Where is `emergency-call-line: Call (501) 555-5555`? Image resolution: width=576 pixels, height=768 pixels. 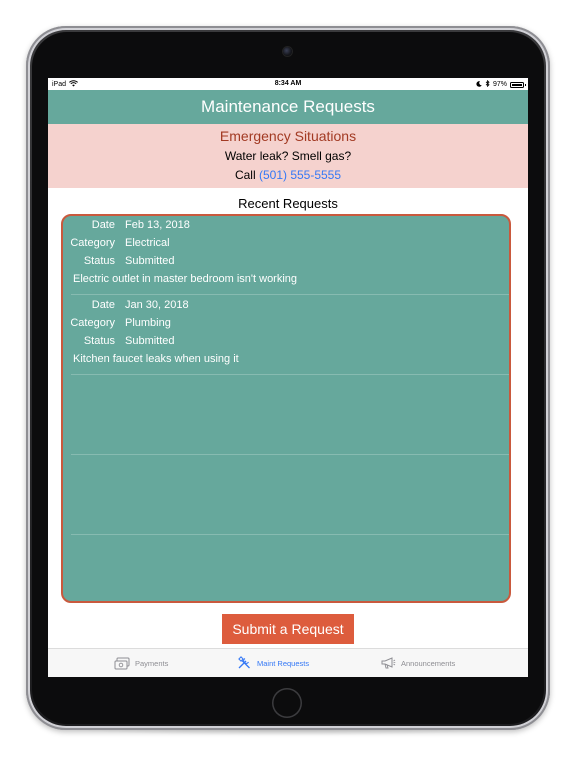 emergency-call-line: Call (501) 555-5555 is located at coordinates (288, 175).